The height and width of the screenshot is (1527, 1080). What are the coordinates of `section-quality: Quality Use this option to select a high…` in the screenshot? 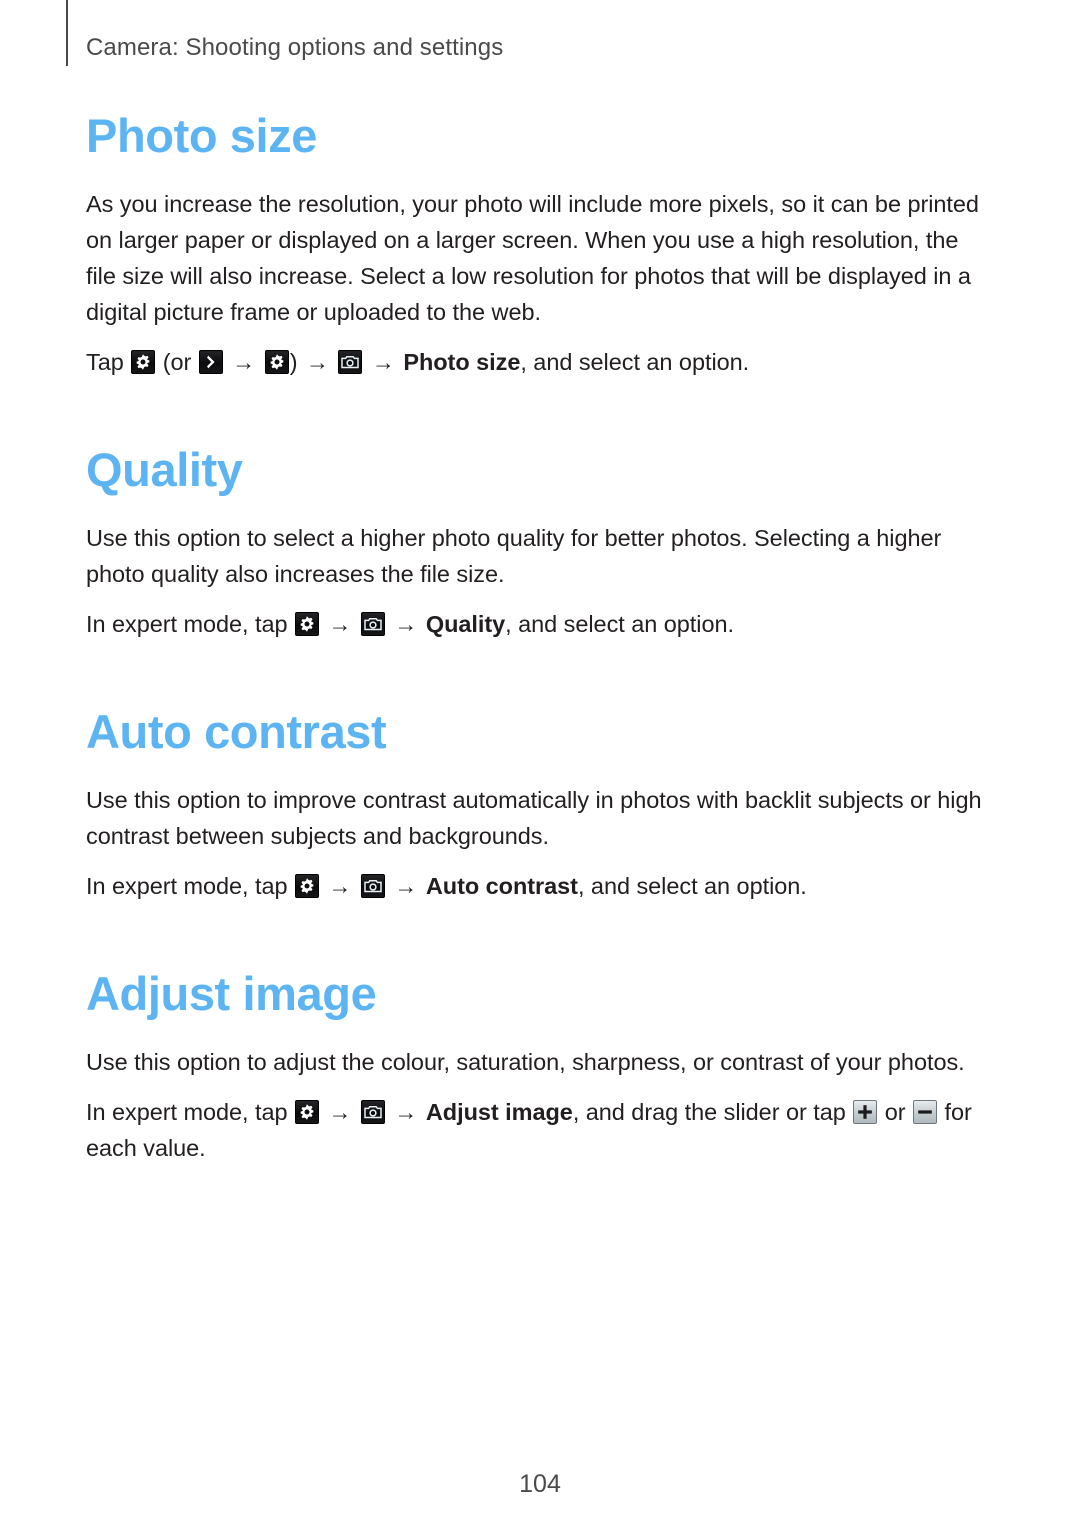 It's located at (540, 542).